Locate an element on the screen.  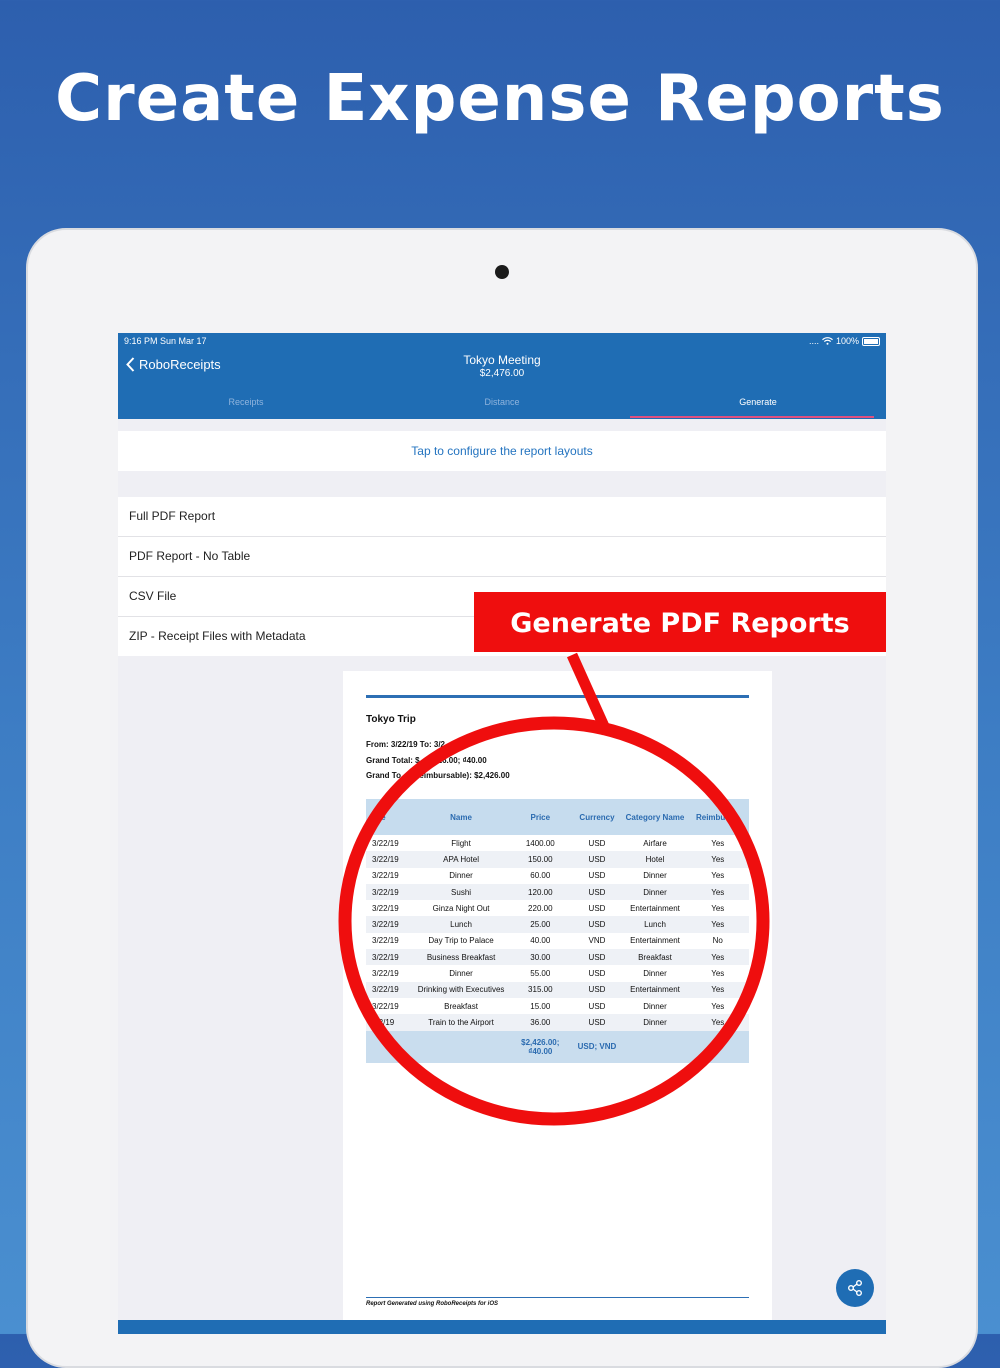
tab-bar: Receipts Distance Generate is located at coordinates (502, 405).